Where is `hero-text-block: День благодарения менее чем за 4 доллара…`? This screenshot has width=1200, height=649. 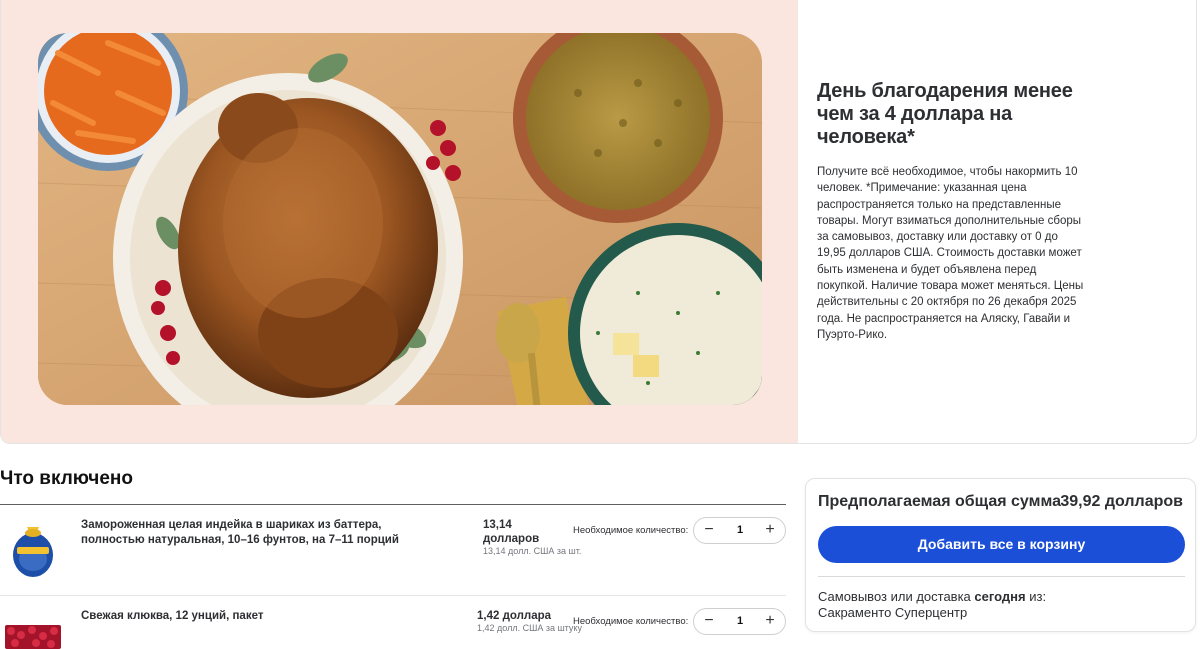 hero-text-block: День благодарения менее чем за 4 доллара… is located at coordinates (952, 211).